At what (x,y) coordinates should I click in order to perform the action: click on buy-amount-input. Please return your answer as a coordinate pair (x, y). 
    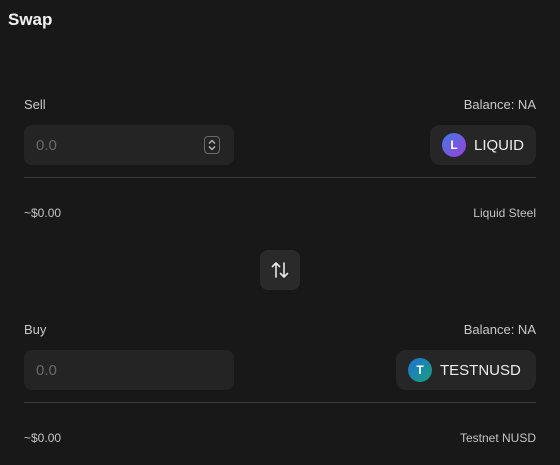
    Looking at the image, I should click on (129, 370).